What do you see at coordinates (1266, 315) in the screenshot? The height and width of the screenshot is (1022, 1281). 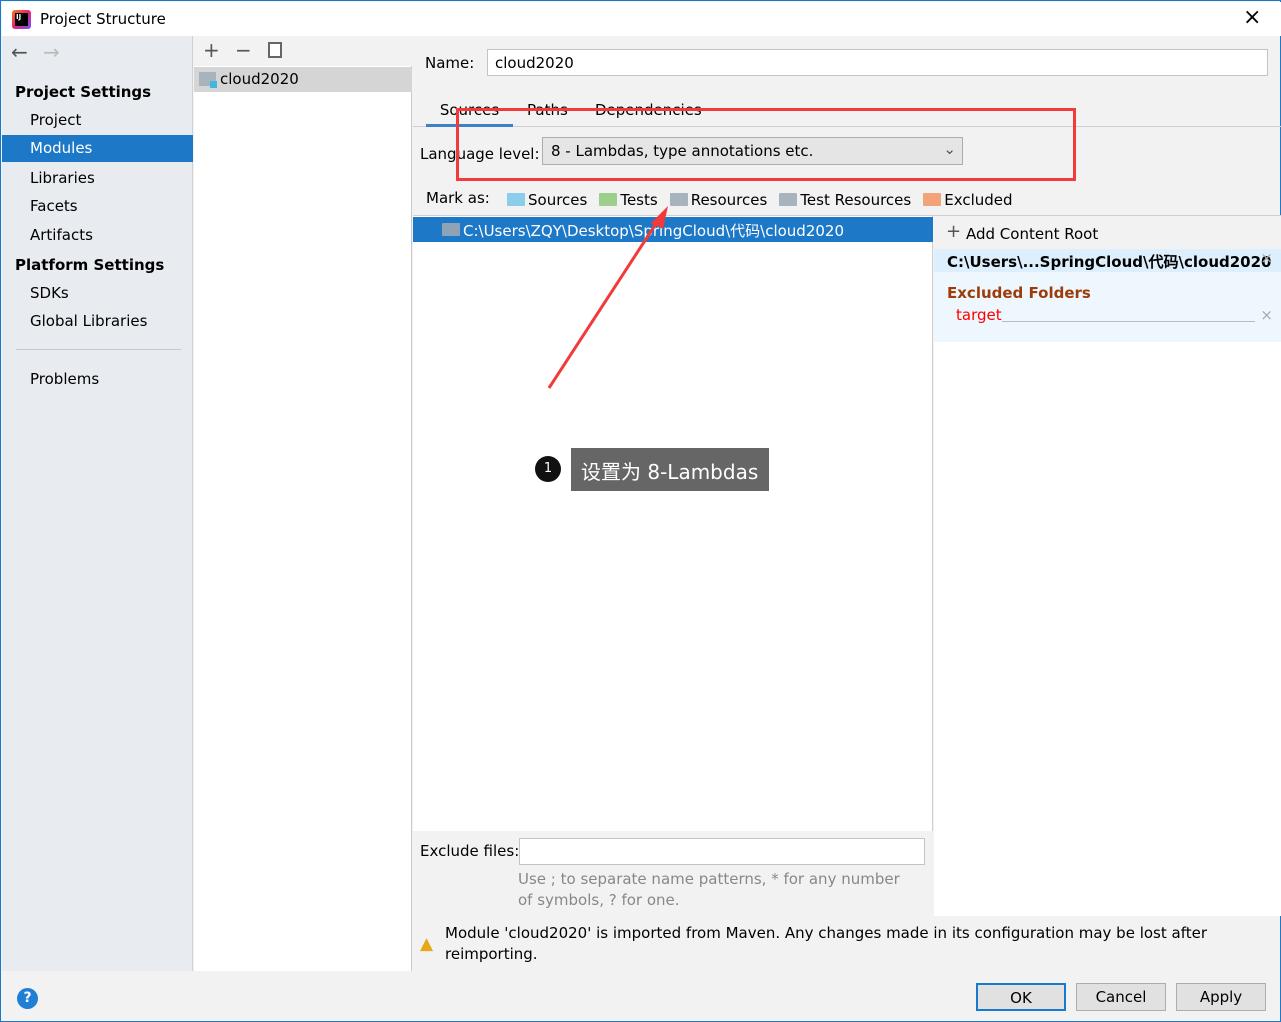 I see `remove-excluded-icon: ×` at bounding box center [1266, 315].